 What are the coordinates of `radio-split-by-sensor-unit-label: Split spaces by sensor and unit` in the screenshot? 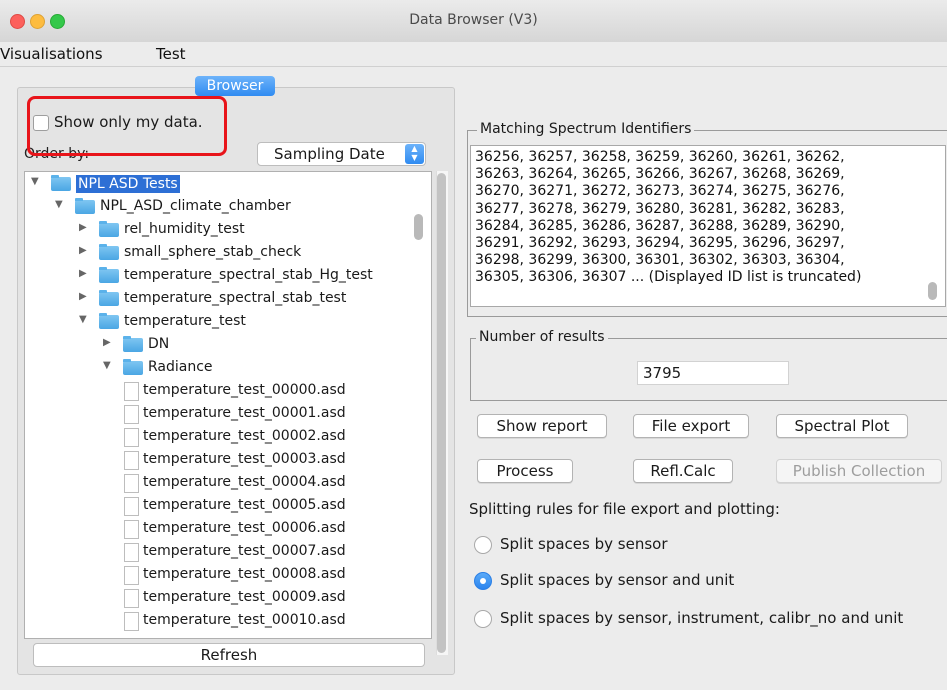 It's located at (617, 580).